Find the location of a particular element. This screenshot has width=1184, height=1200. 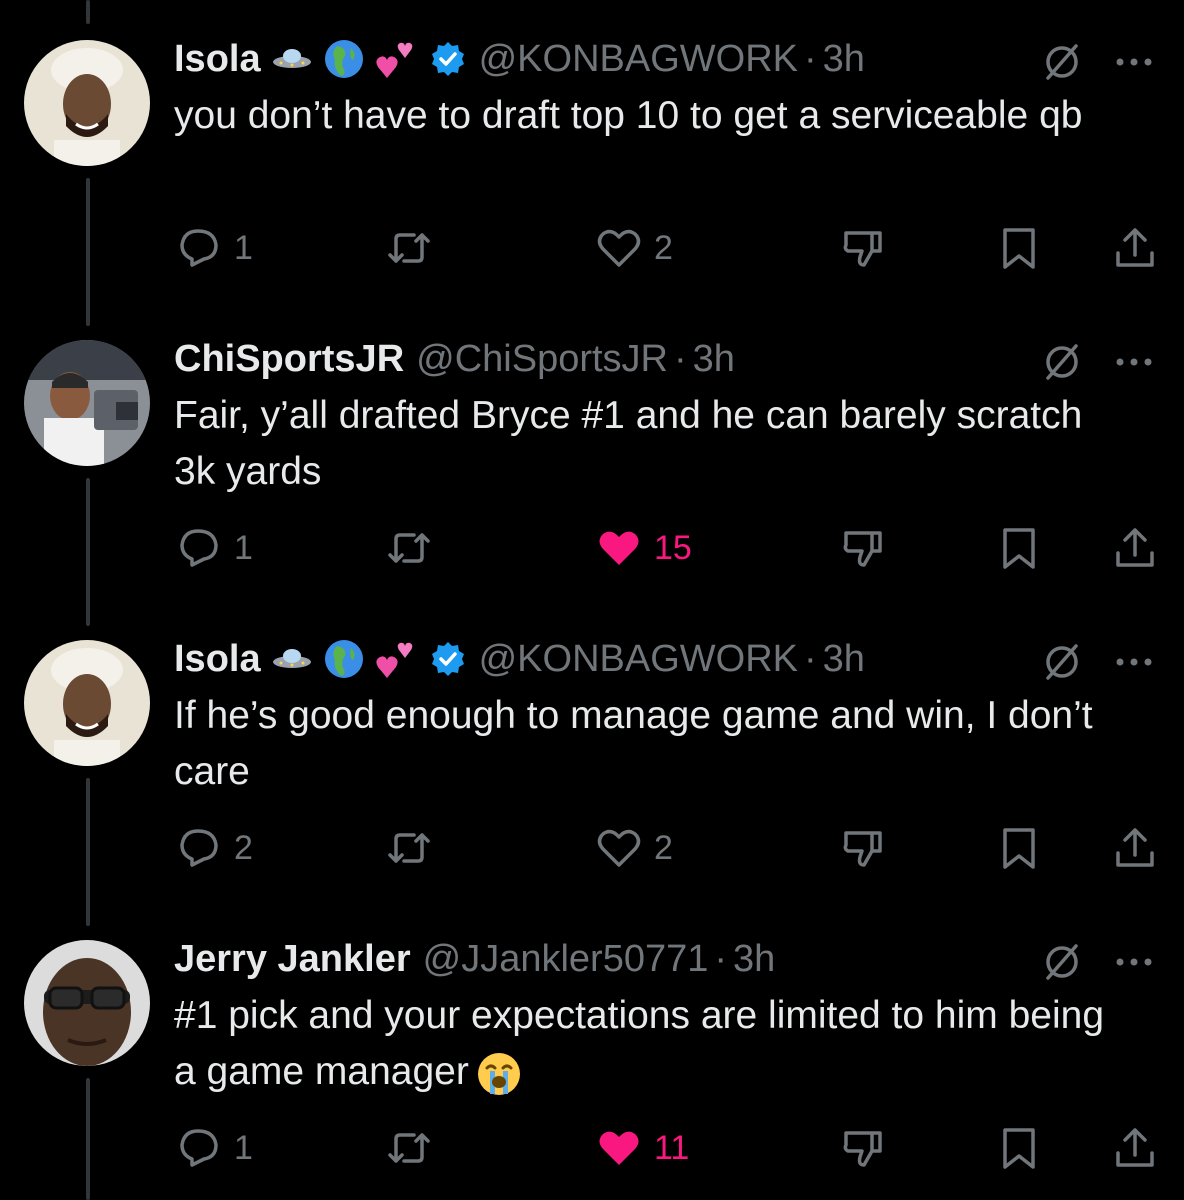

display-name: ChiSportsJR is located at coordinates (289, 359).